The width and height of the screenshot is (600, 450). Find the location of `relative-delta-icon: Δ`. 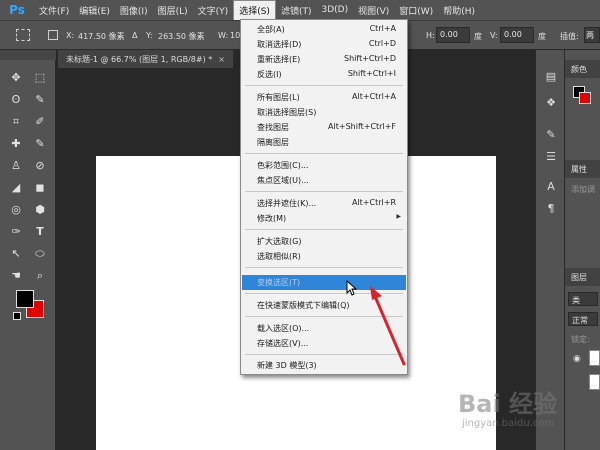

relative-delta-icon: Δ is located at coordinates (134, 35).